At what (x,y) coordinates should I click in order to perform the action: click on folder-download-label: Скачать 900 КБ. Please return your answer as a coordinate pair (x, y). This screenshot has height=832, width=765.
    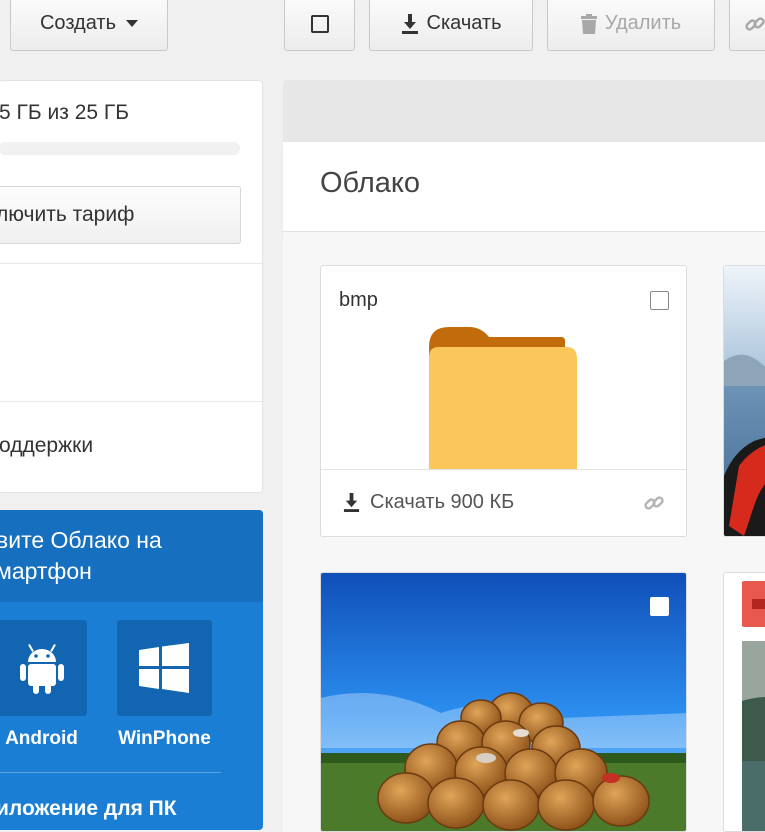
    Looking at the image, I should click on (442, 502).